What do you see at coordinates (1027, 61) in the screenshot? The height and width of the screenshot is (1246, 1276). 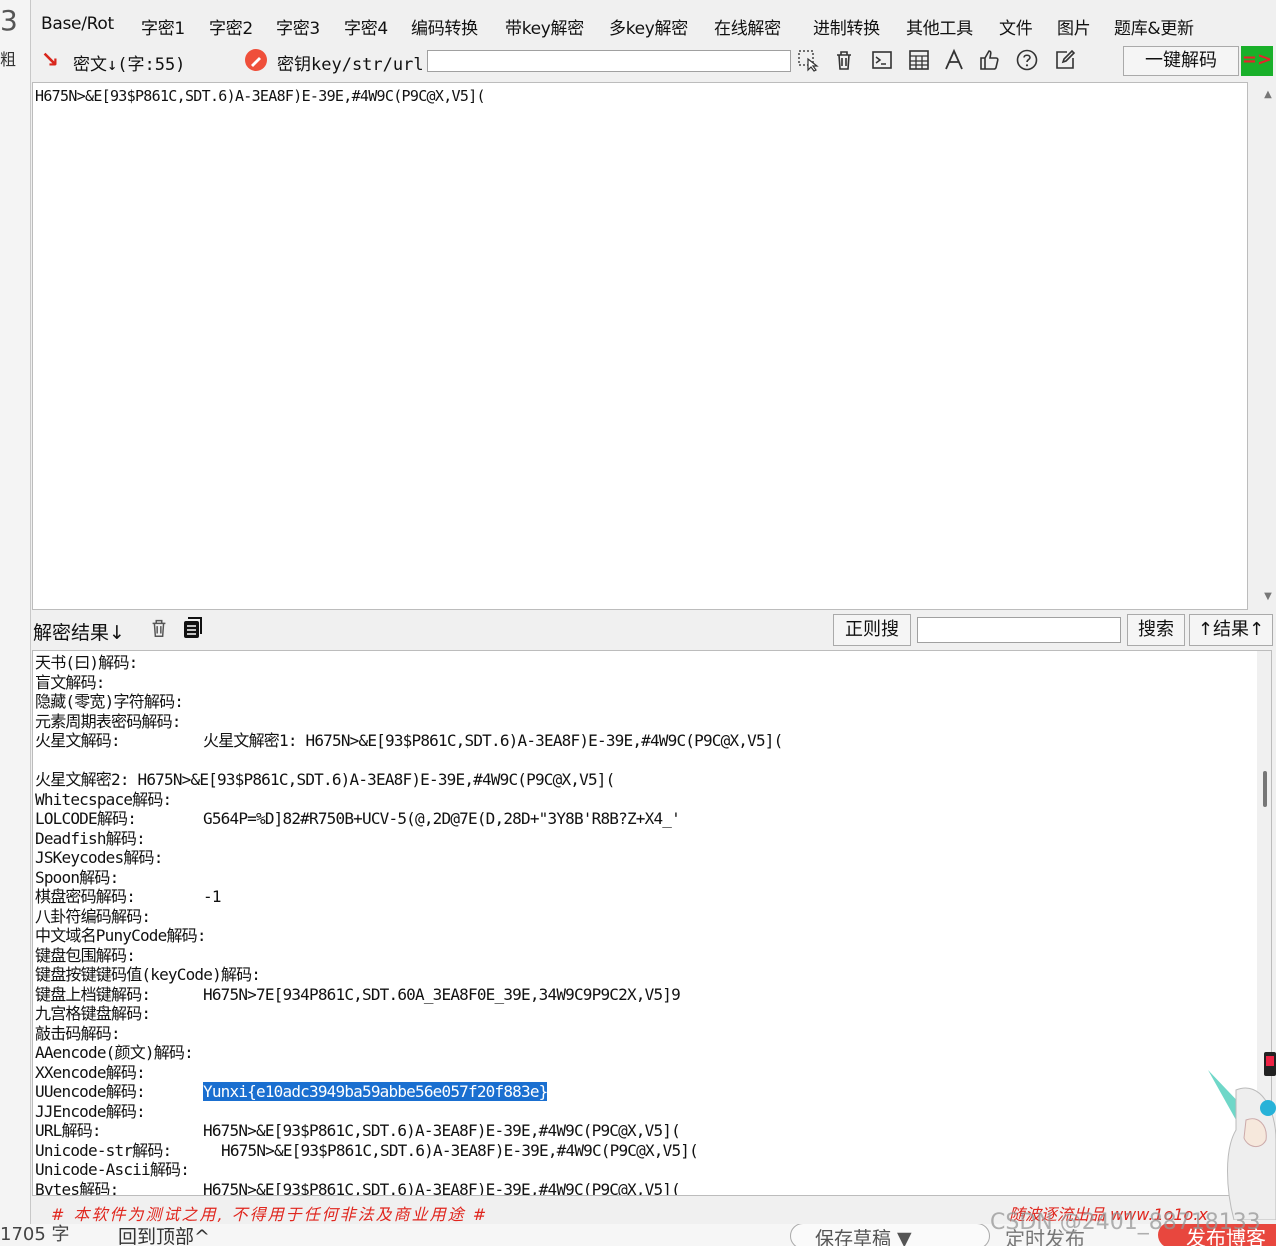 I see `help-icon` at bounding box center [1027, 61].